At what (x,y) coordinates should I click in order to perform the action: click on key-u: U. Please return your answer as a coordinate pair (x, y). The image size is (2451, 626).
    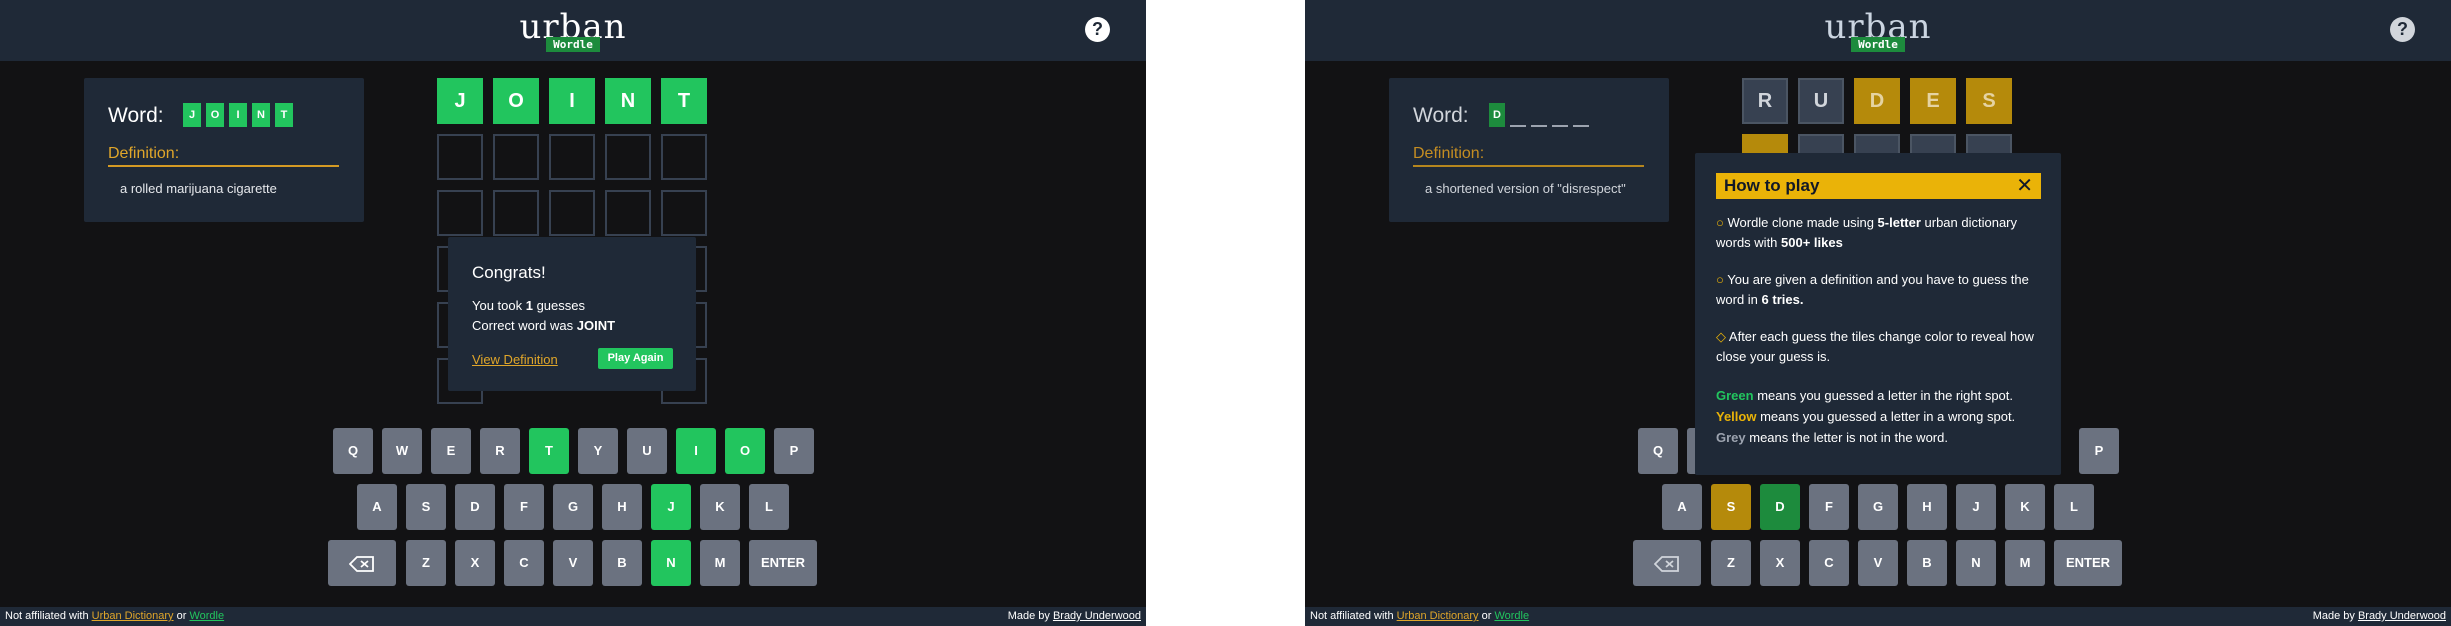
    Looking at the image, I should click on (647, 451).